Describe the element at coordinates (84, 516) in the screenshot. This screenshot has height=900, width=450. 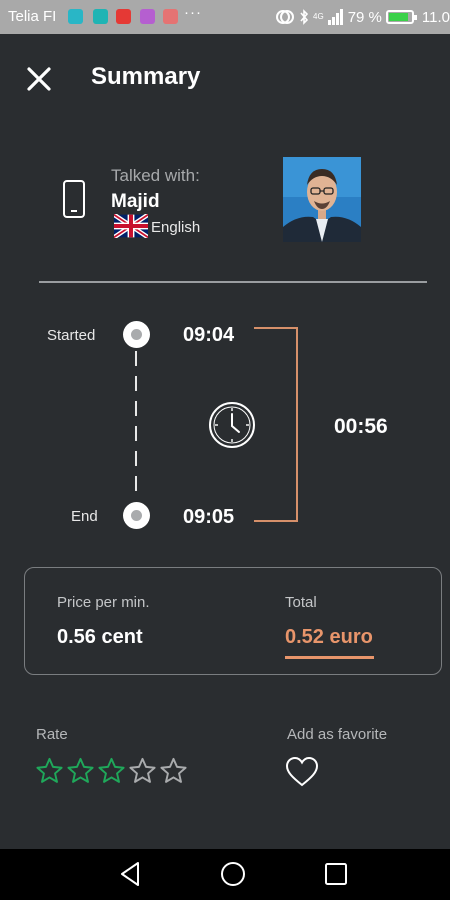
I see `end-label: End` at that location.